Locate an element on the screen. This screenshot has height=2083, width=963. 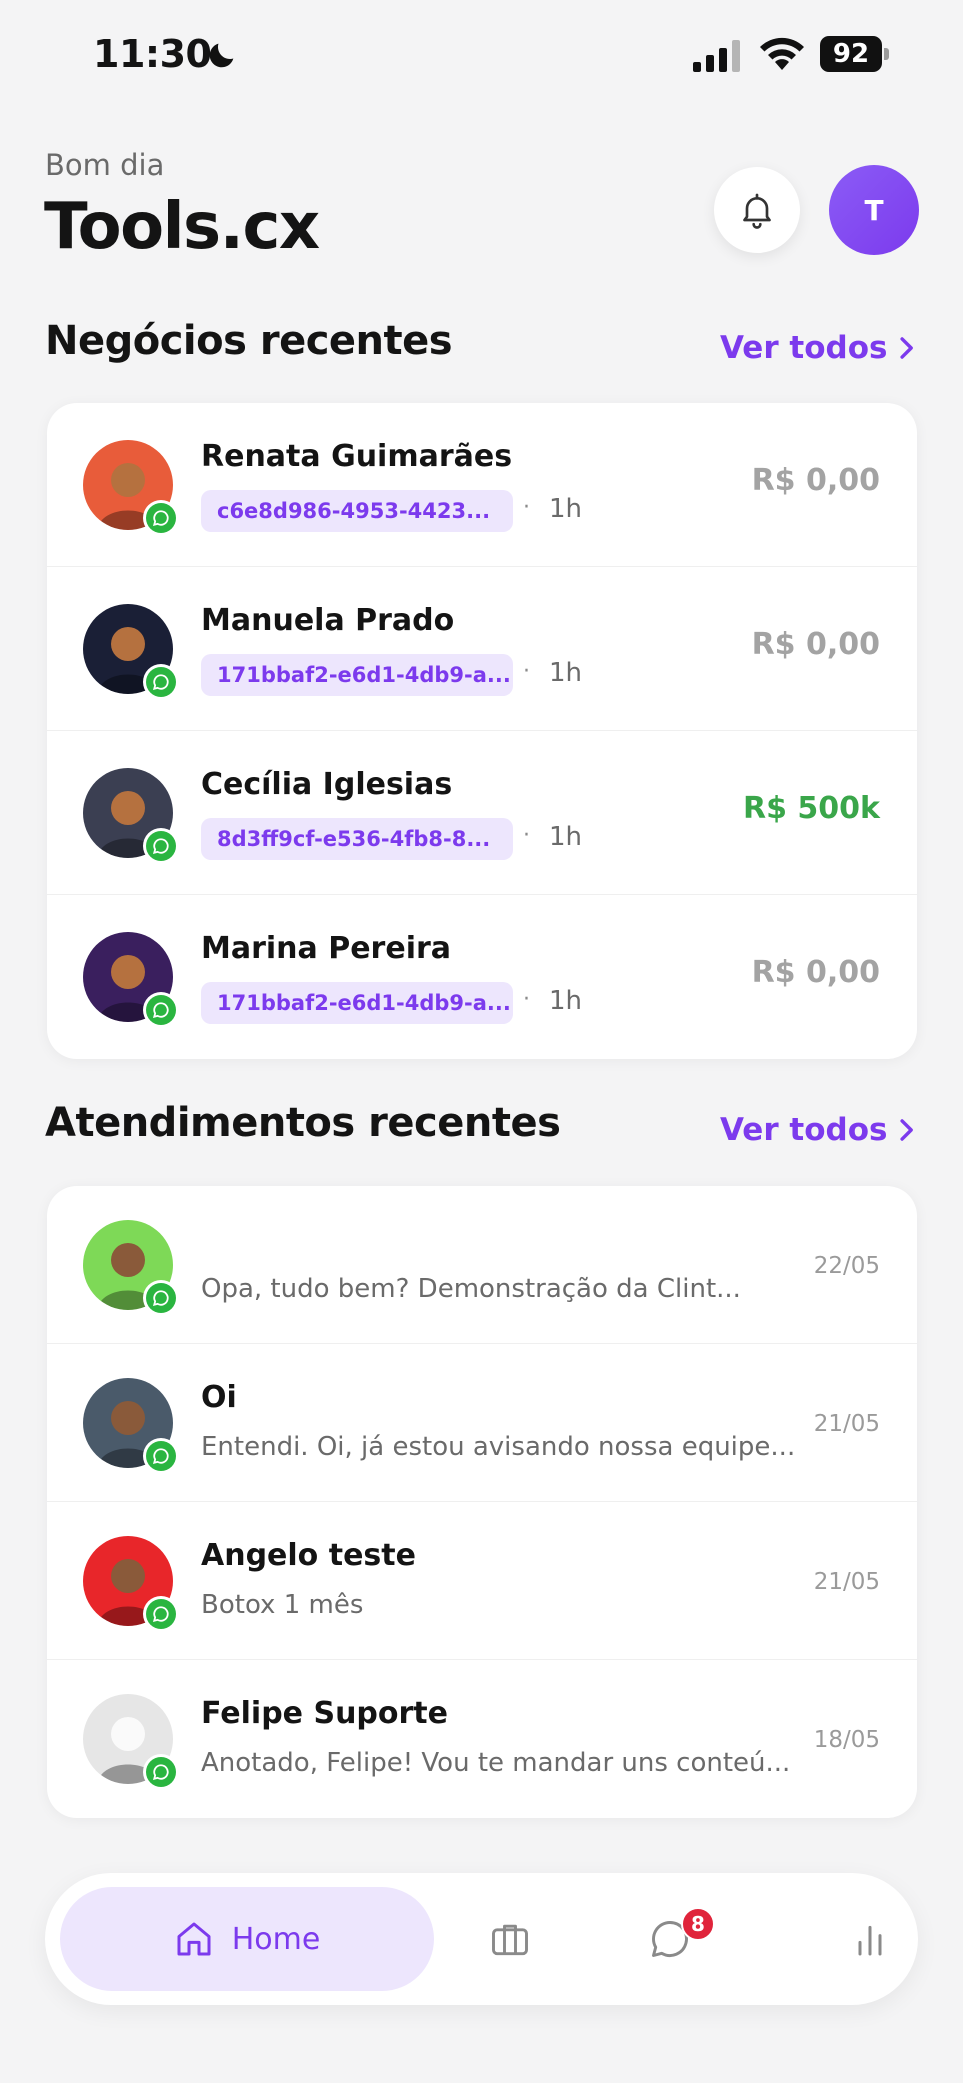
home-icon is located at coordinates (194, 1939).